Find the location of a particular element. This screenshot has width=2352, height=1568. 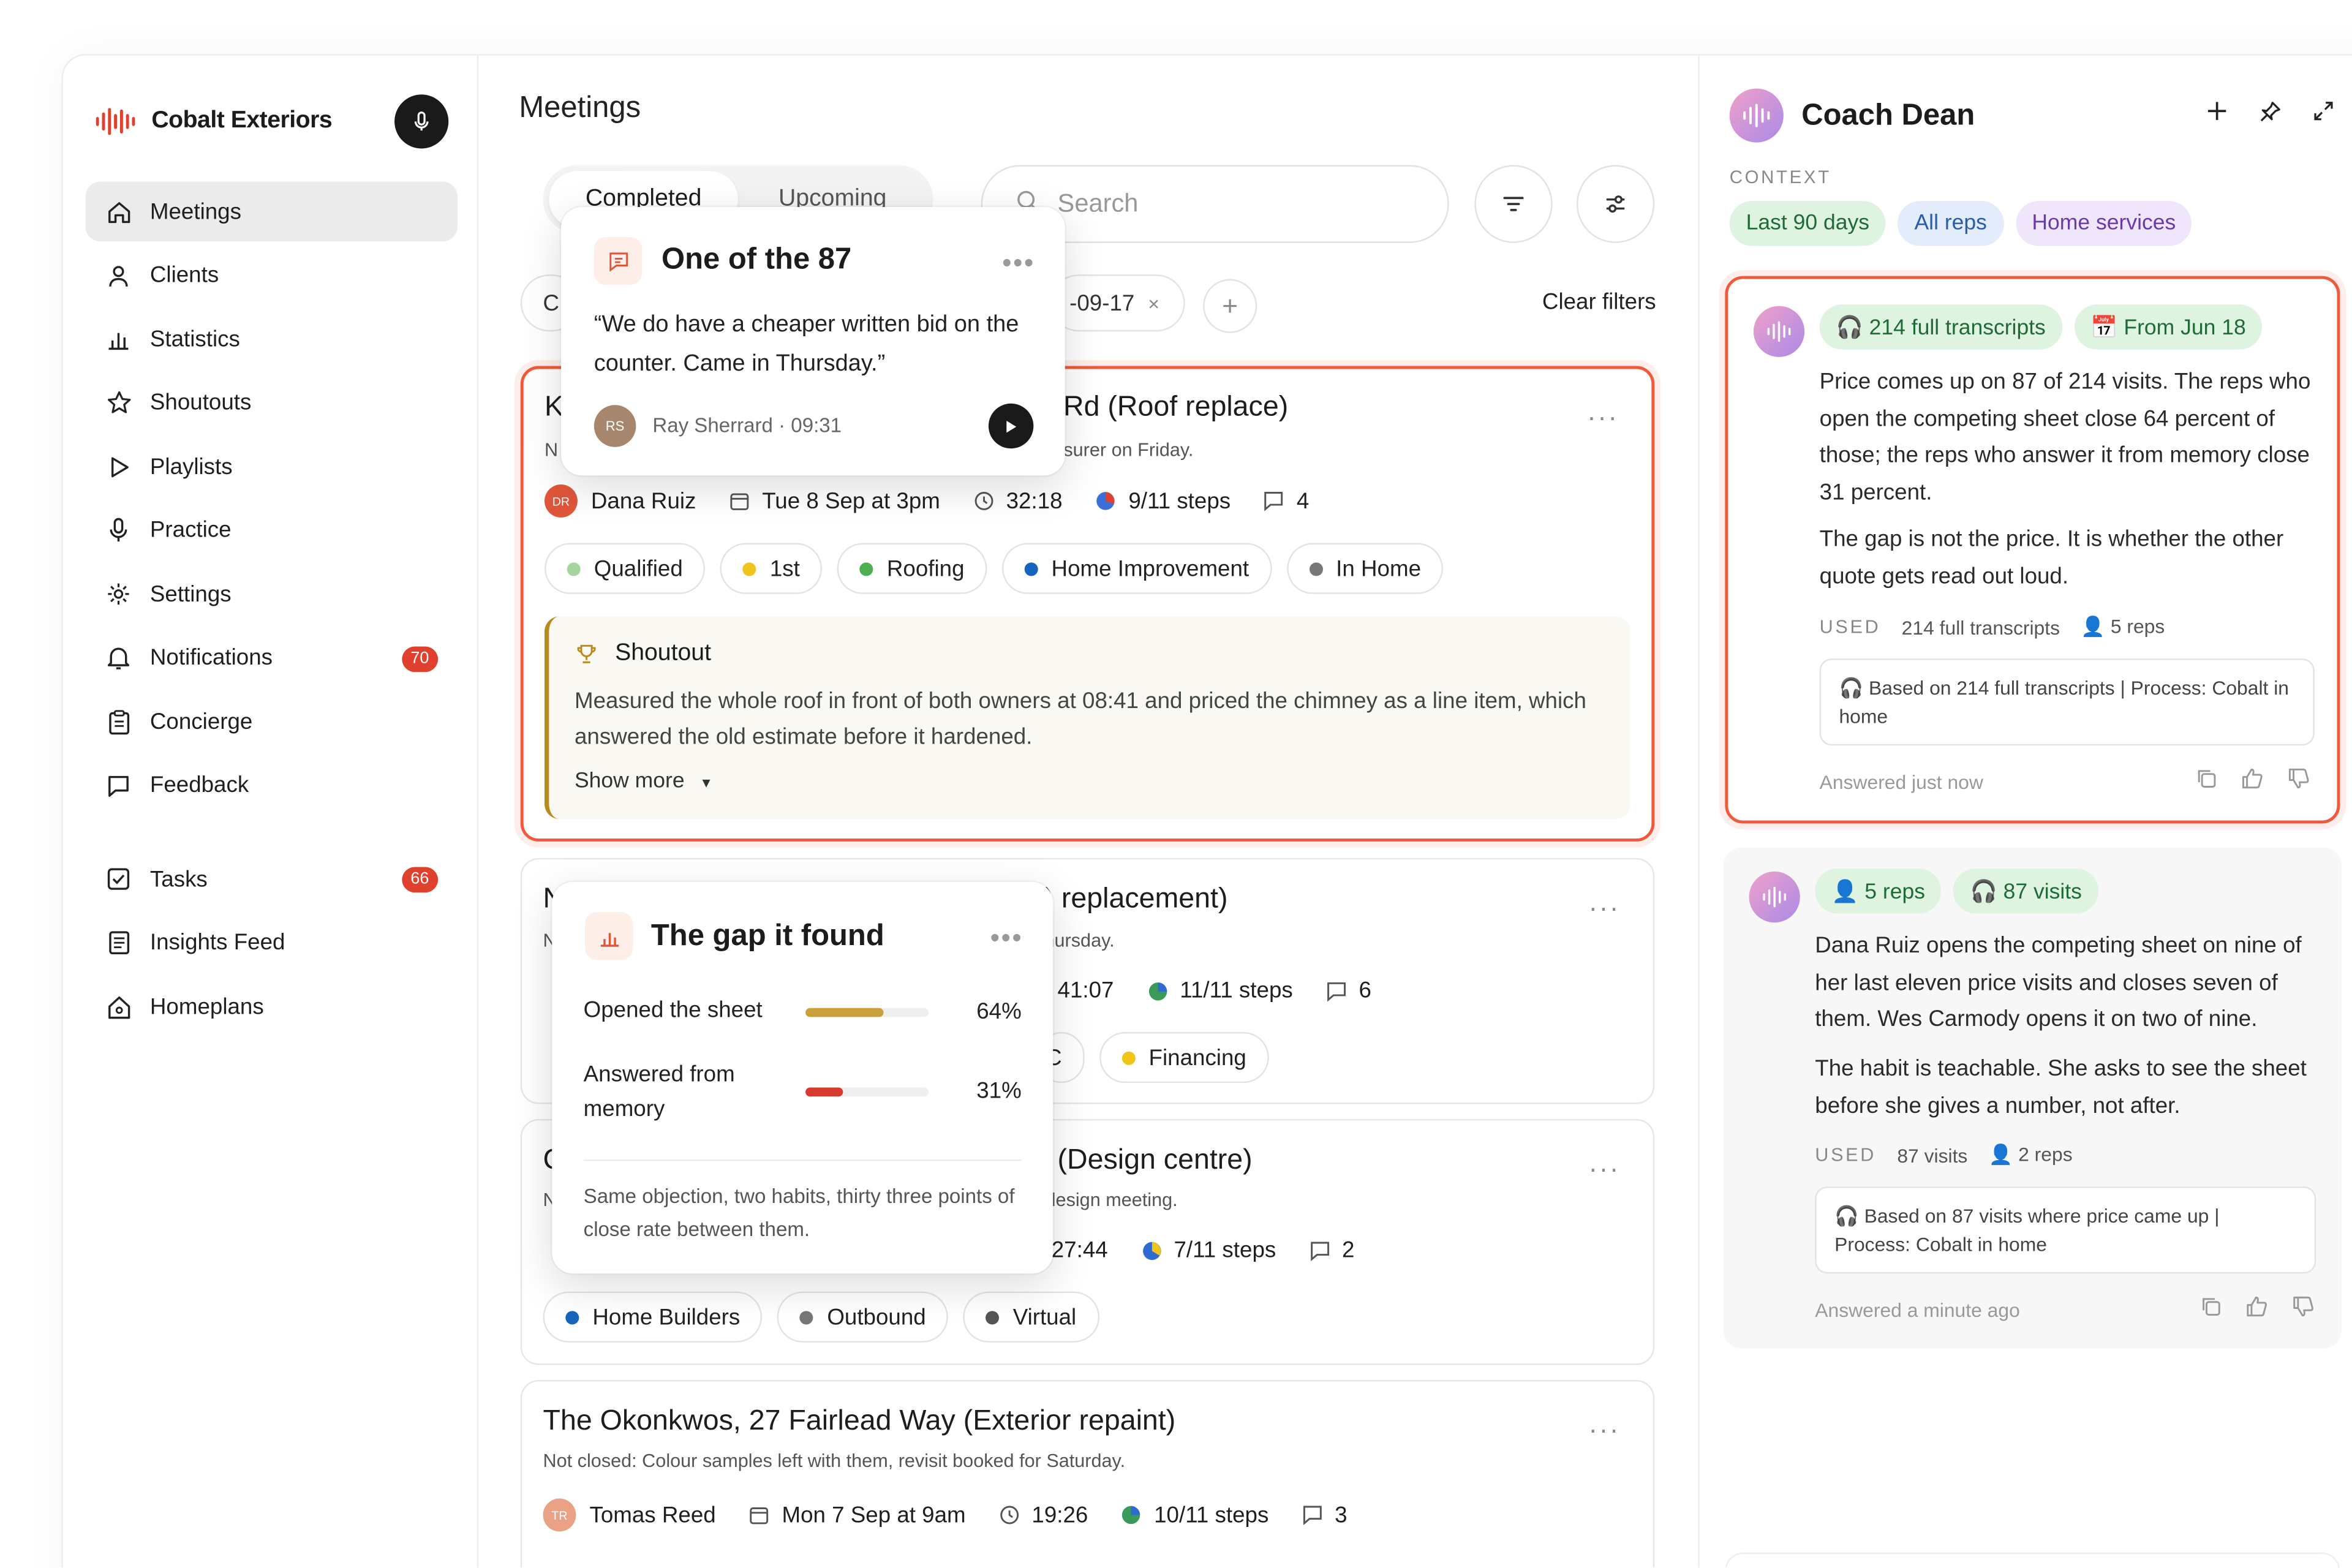

plus-icon is located at coordinates (2217, 111).